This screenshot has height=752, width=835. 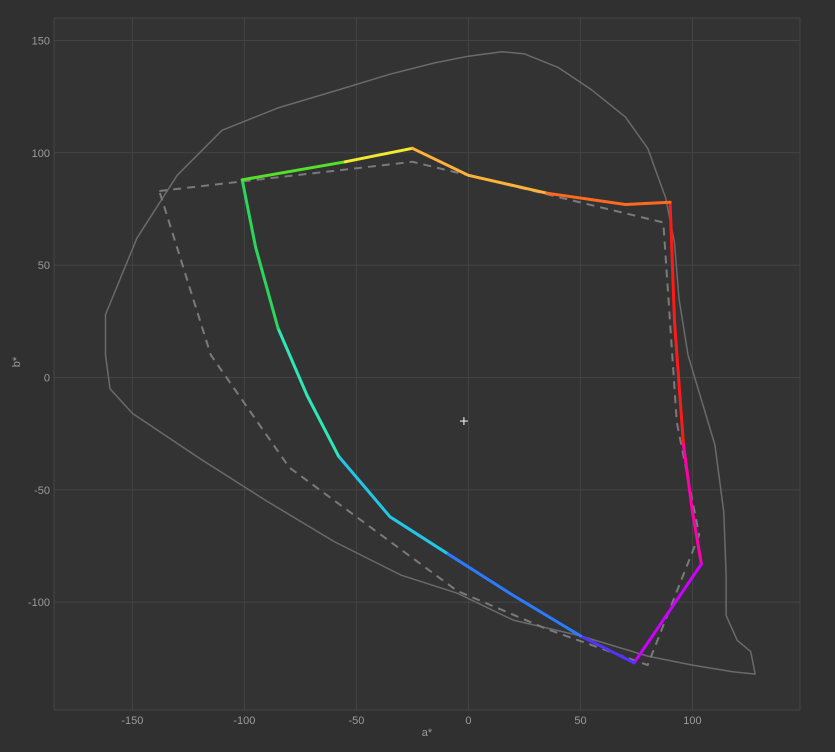 What do you see at coordinates (580, 721) in the screenshot?
I see `x-tick-label: 50` at bounding box center [580, 721].